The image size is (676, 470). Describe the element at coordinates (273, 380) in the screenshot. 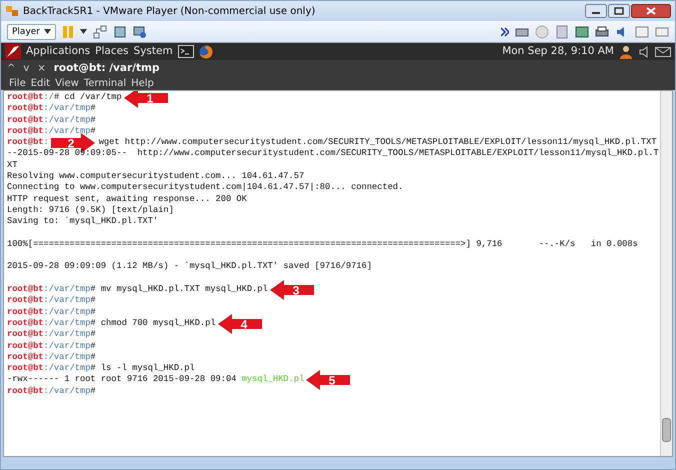

I see `file-name: mysql_HKD.pl` at that location.